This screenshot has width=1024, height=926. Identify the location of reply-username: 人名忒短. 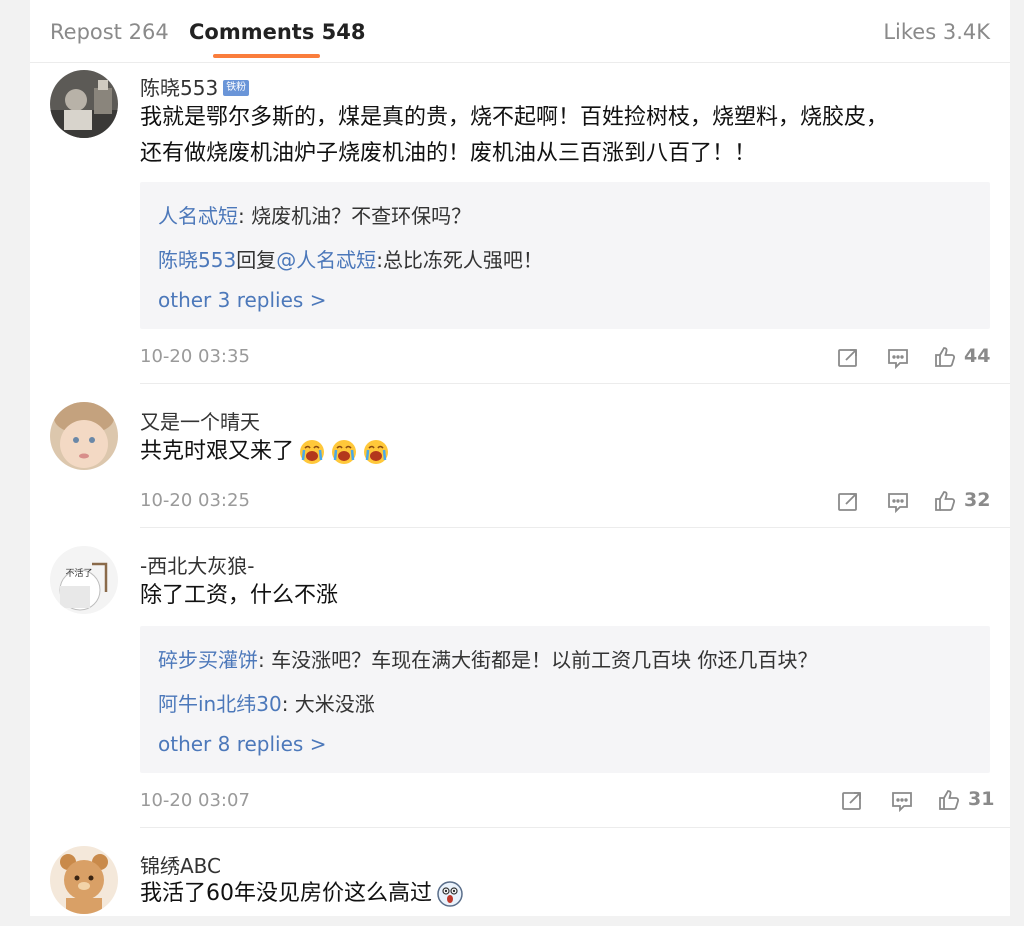
(198, 216).